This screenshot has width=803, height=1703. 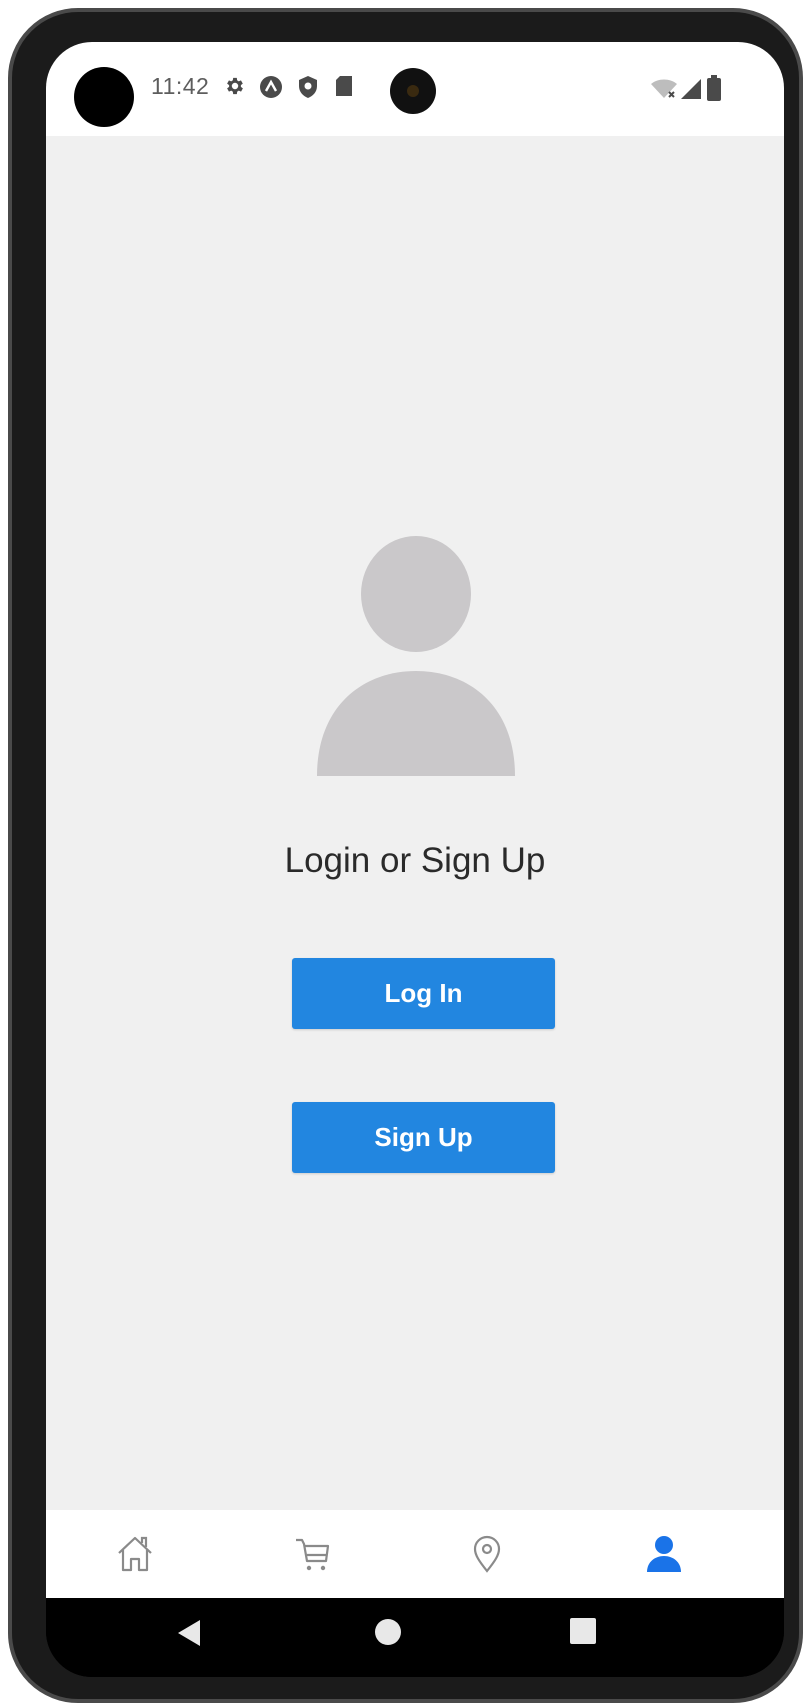 I want to click on tab-profile, so click(x=664, y=1554).